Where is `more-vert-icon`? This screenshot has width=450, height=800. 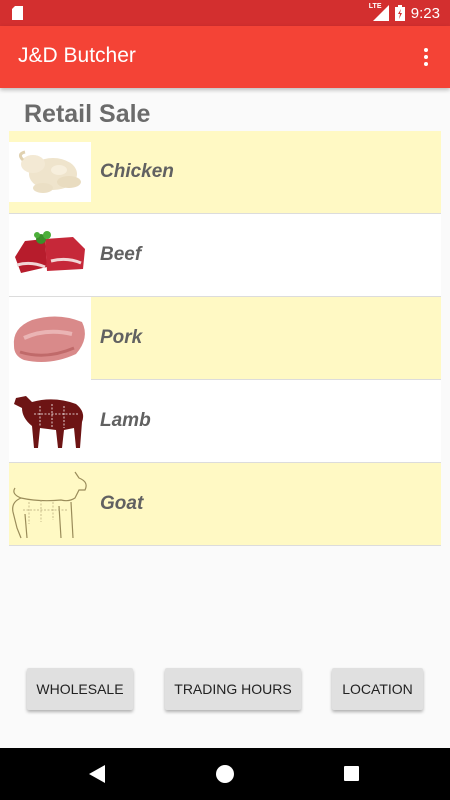 more-vert-icon is located at coordinates (426, 57).